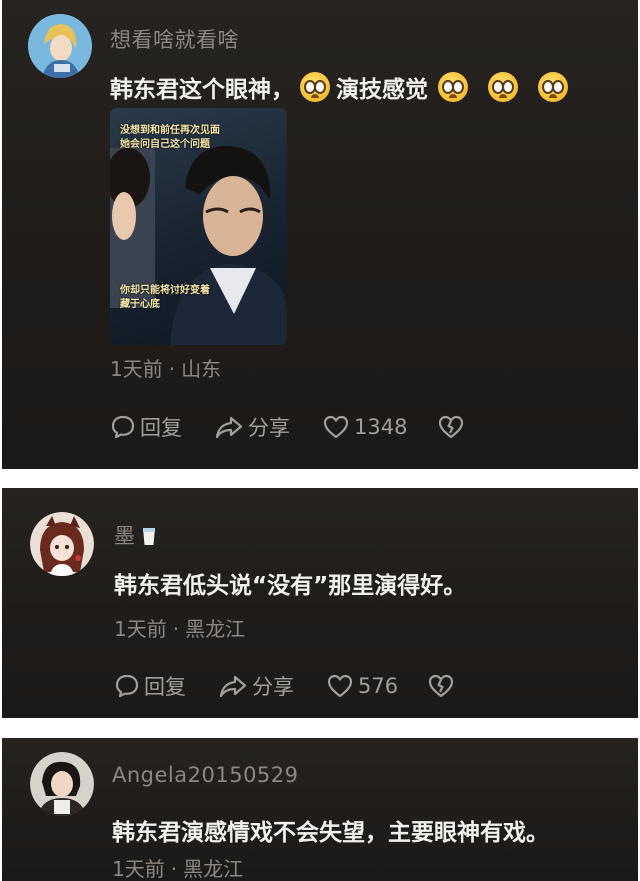 This screenshot has height=881, width=640. What do you see at coordinates (201, 369) in the screenshot?
I see `location: 山东` at bounding box center [201, 369].